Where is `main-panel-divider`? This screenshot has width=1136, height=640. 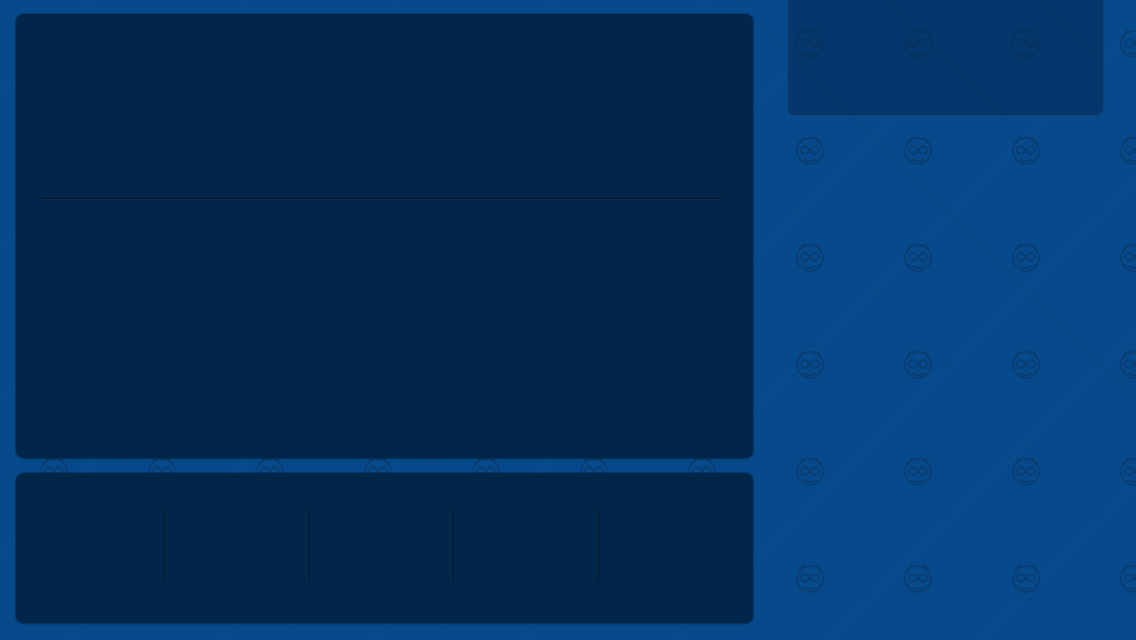
main-panel-divider is located at coordinates (382, 198).